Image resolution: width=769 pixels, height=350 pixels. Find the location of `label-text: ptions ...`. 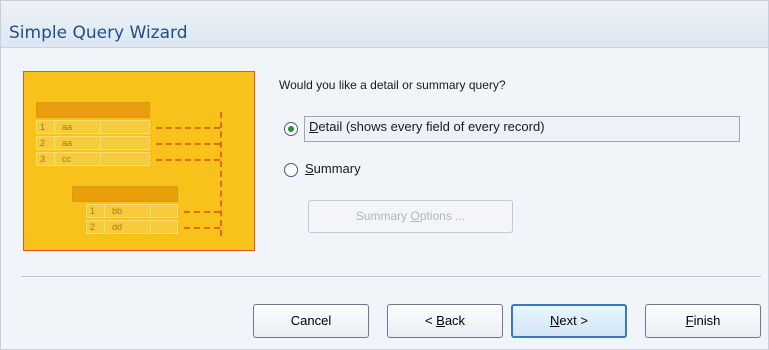

label-text: ptions ... is located at coordinates (442, 216).